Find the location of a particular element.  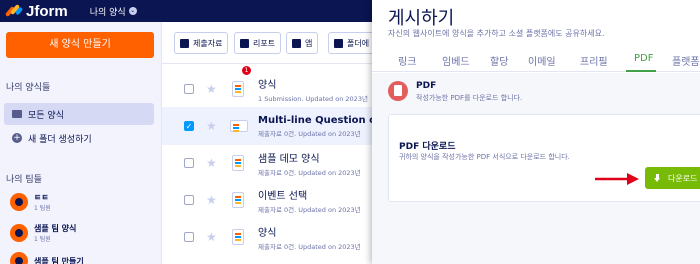

row-checkbox: ✓ is located at coordinates (189, 126).